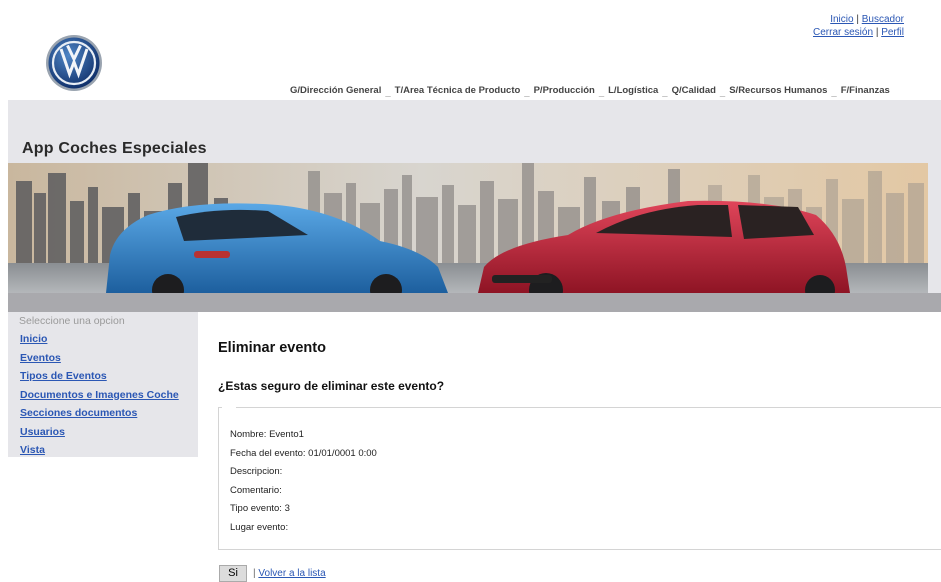 The width and height of the screenshot is (941, 582). What do you see at coordinates (474, 302) in the screenshot?
I see `banner-bottom-bar` at bounding box center [474, 302].